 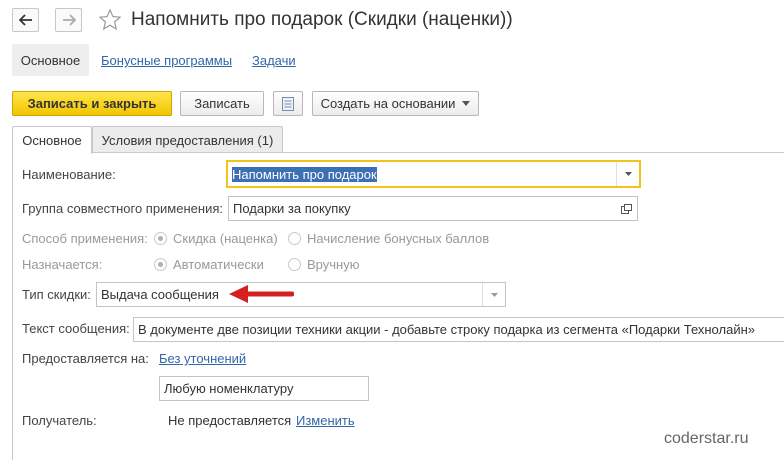 I want to click on method-option-bonus: Начисление бонусных баллов, so click(x=388, y=238).